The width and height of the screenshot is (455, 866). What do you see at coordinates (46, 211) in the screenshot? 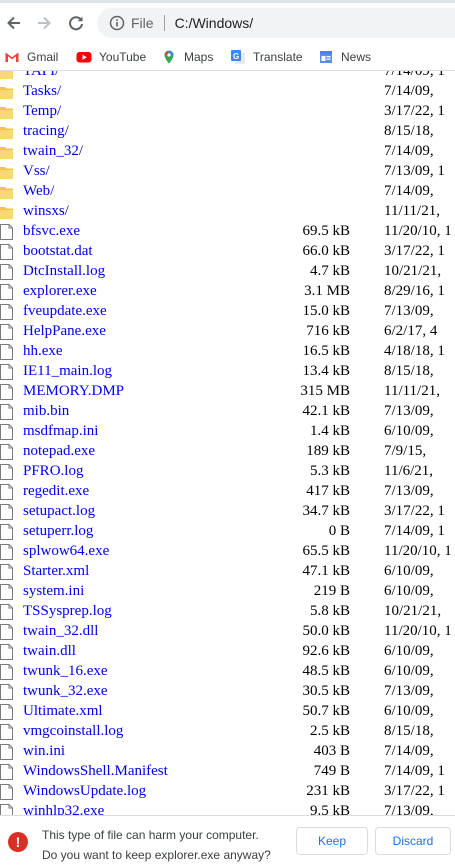
I see `folder-link: winsxs/` at bounding box center [46, 211].